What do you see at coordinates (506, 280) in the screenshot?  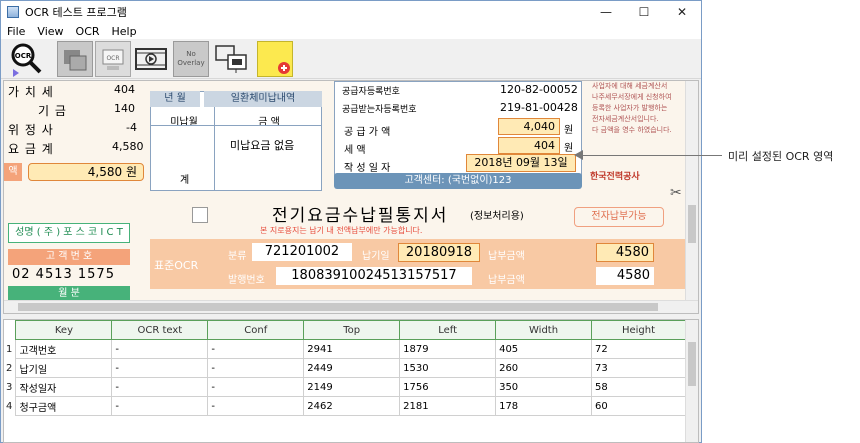 I see `payment-label-2: 납부금액` at bounding box center [506, 280].